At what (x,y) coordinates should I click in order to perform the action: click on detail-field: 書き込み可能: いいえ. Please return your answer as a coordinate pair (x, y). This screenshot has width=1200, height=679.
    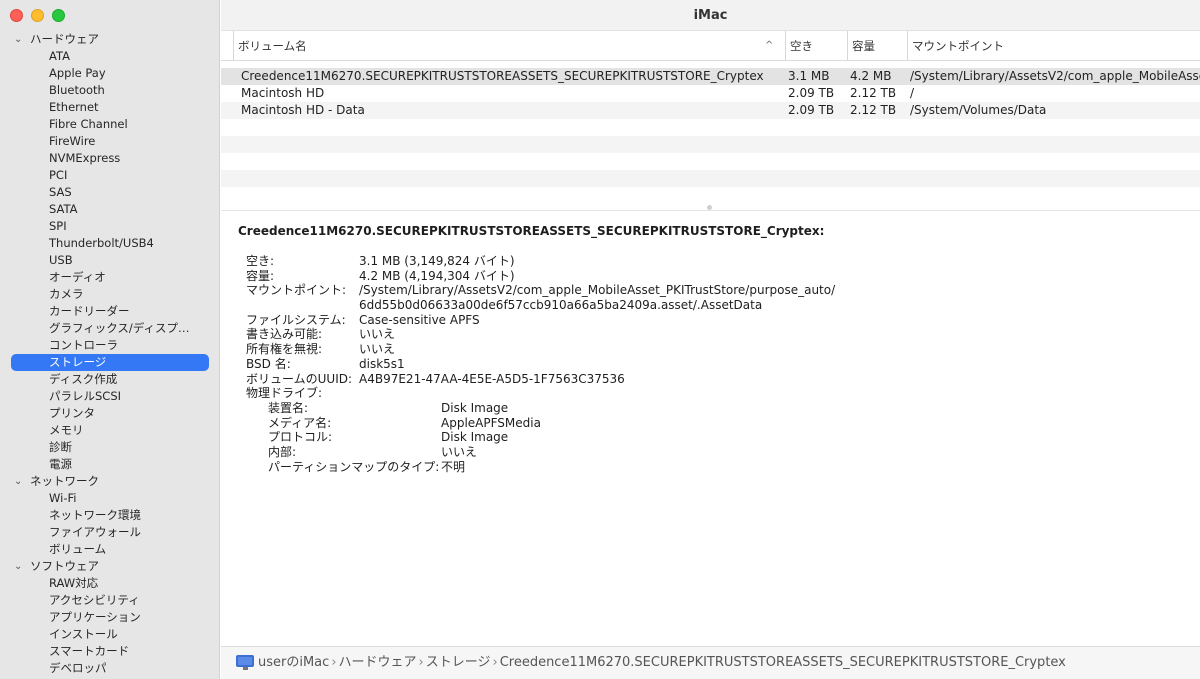
    Looking at the image, I should click on (713, 334).